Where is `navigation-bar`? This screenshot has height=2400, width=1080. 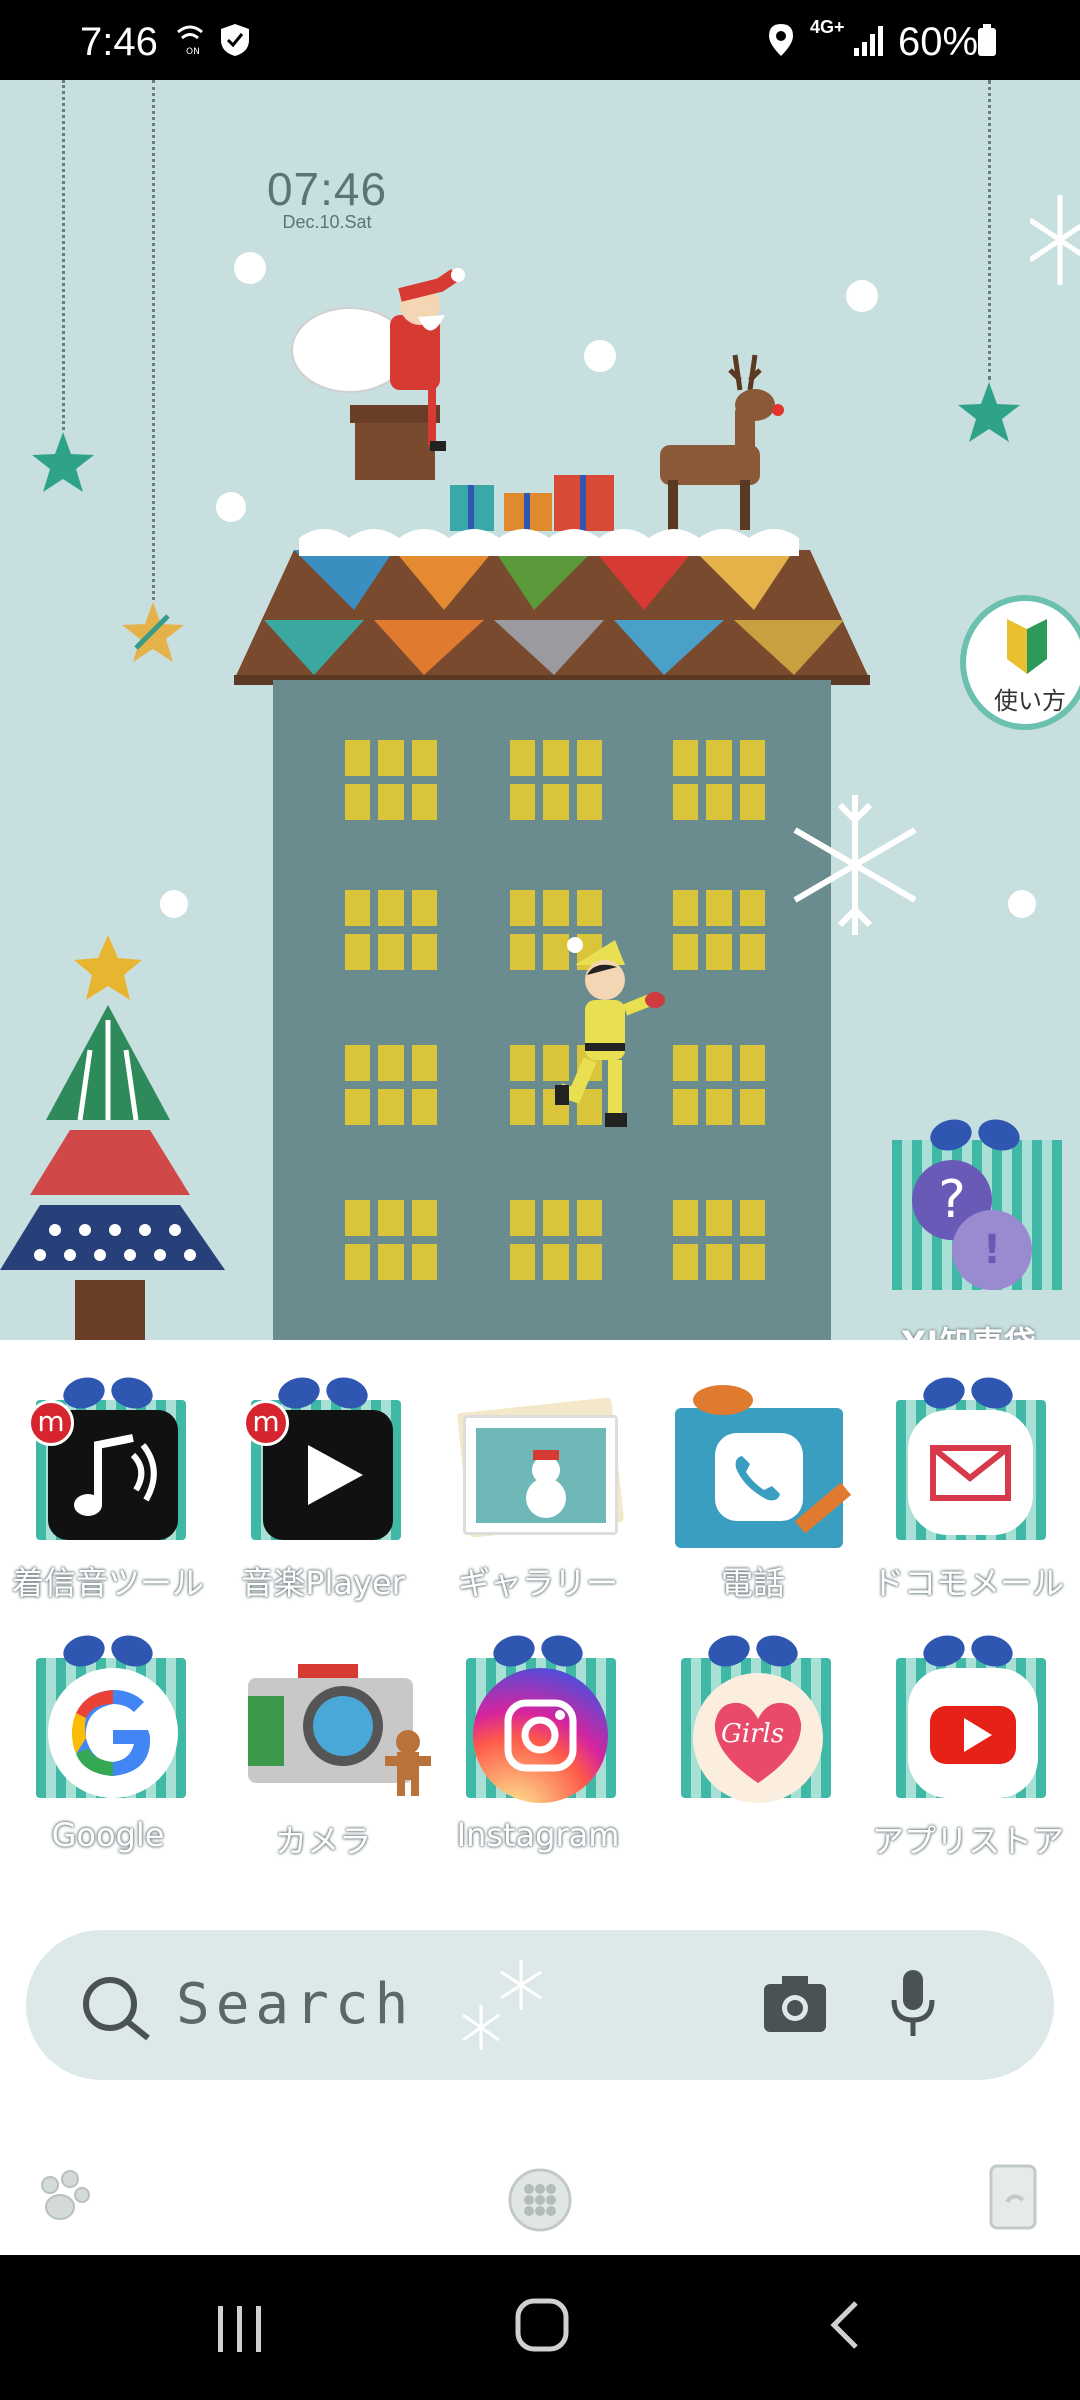
navigation-bar is located at coordinates (540, 2327).